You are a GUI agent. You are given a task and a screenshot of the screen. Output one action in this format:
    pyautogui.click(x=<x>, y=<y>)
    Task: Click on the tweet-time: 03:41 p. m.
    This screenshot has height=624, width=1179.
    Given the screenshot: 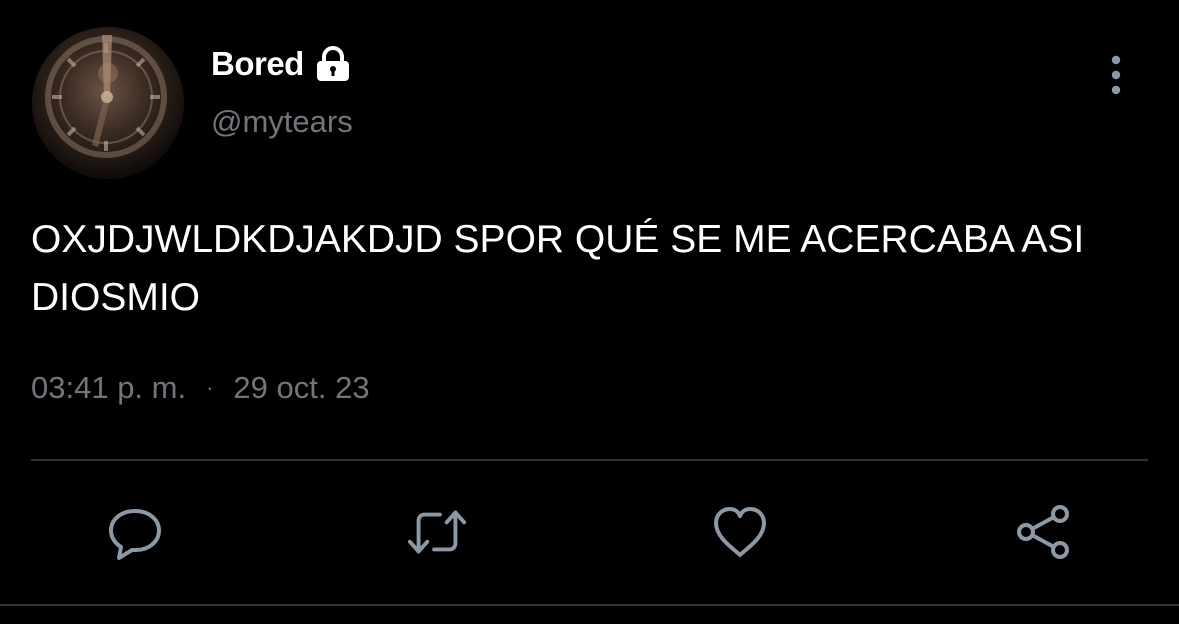 What is the action you would take?
    pyautogui.click(x=108, y=388)
    